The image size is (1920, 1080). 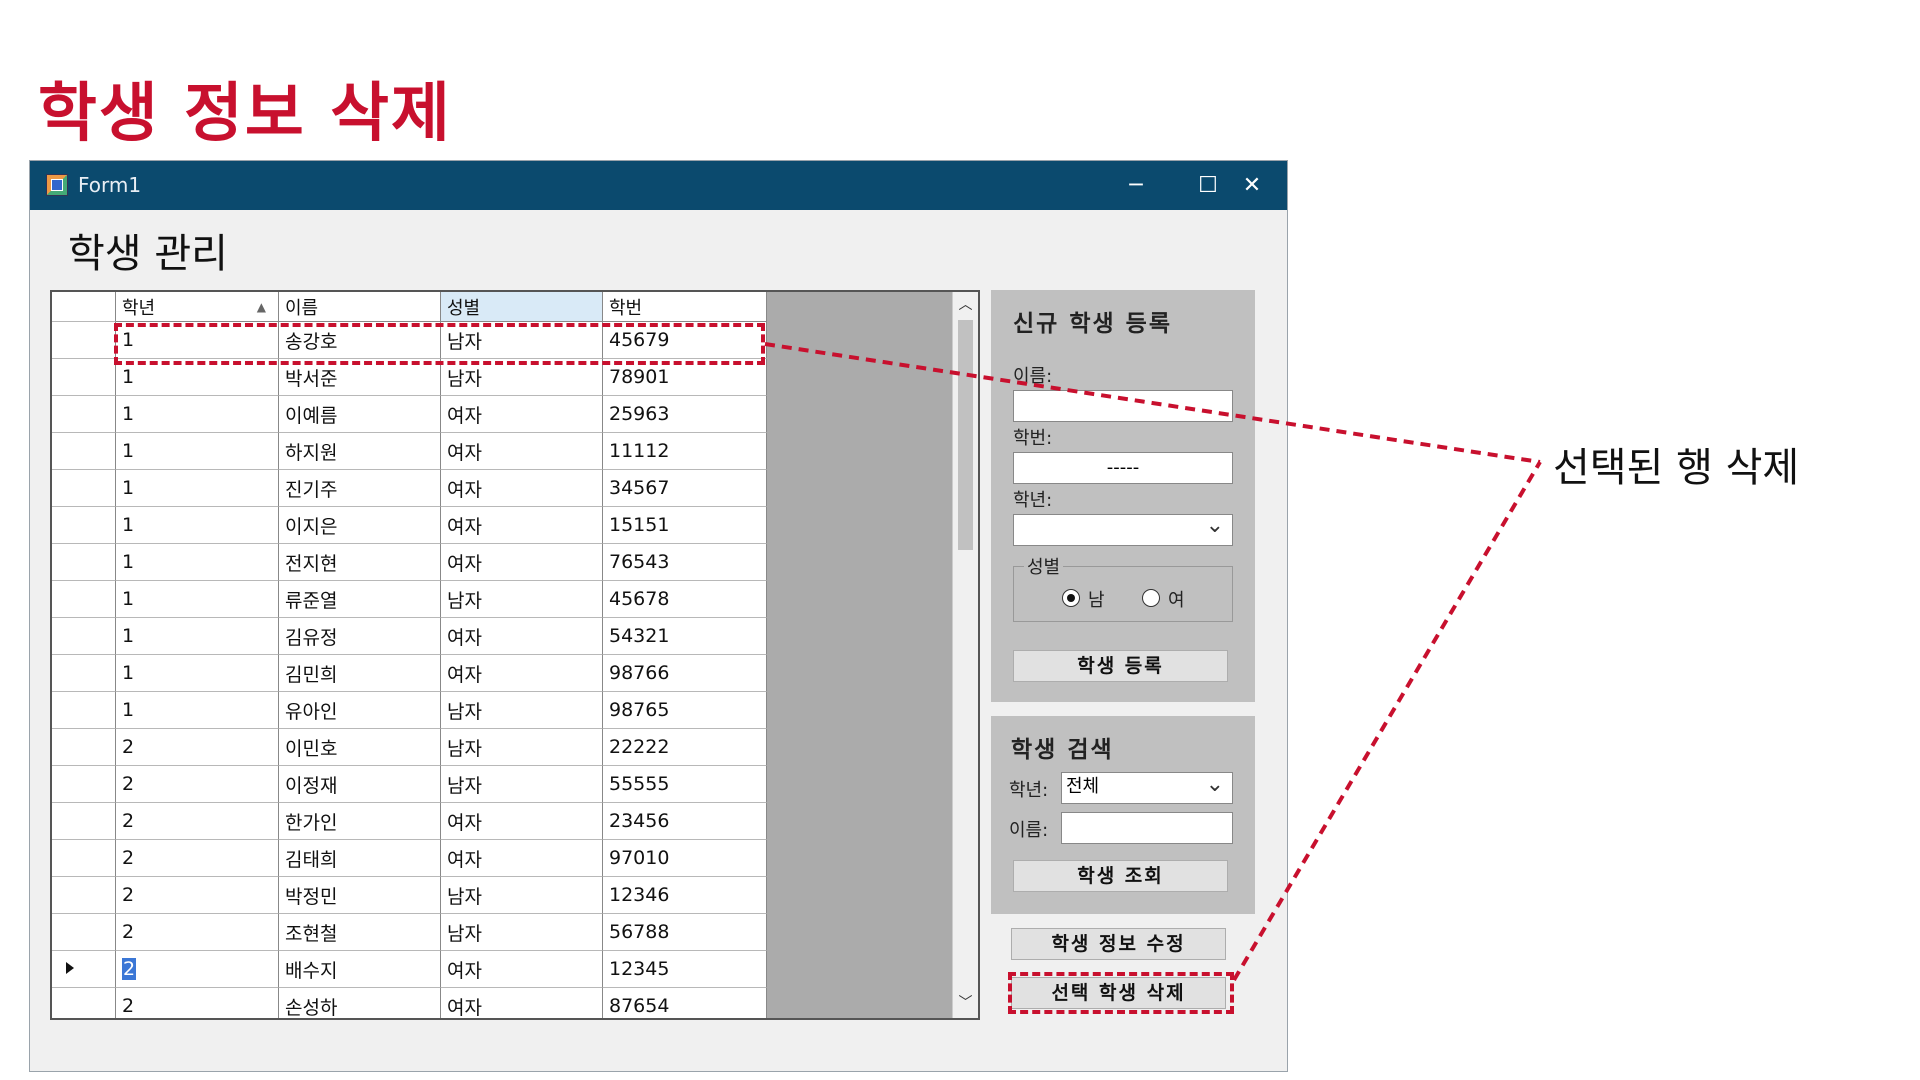 What do you see at coordinates (1676, 468) in the screenshot?
I see `annotation-label: 선택된 행 삭제` at bounding box center [1676, 468].